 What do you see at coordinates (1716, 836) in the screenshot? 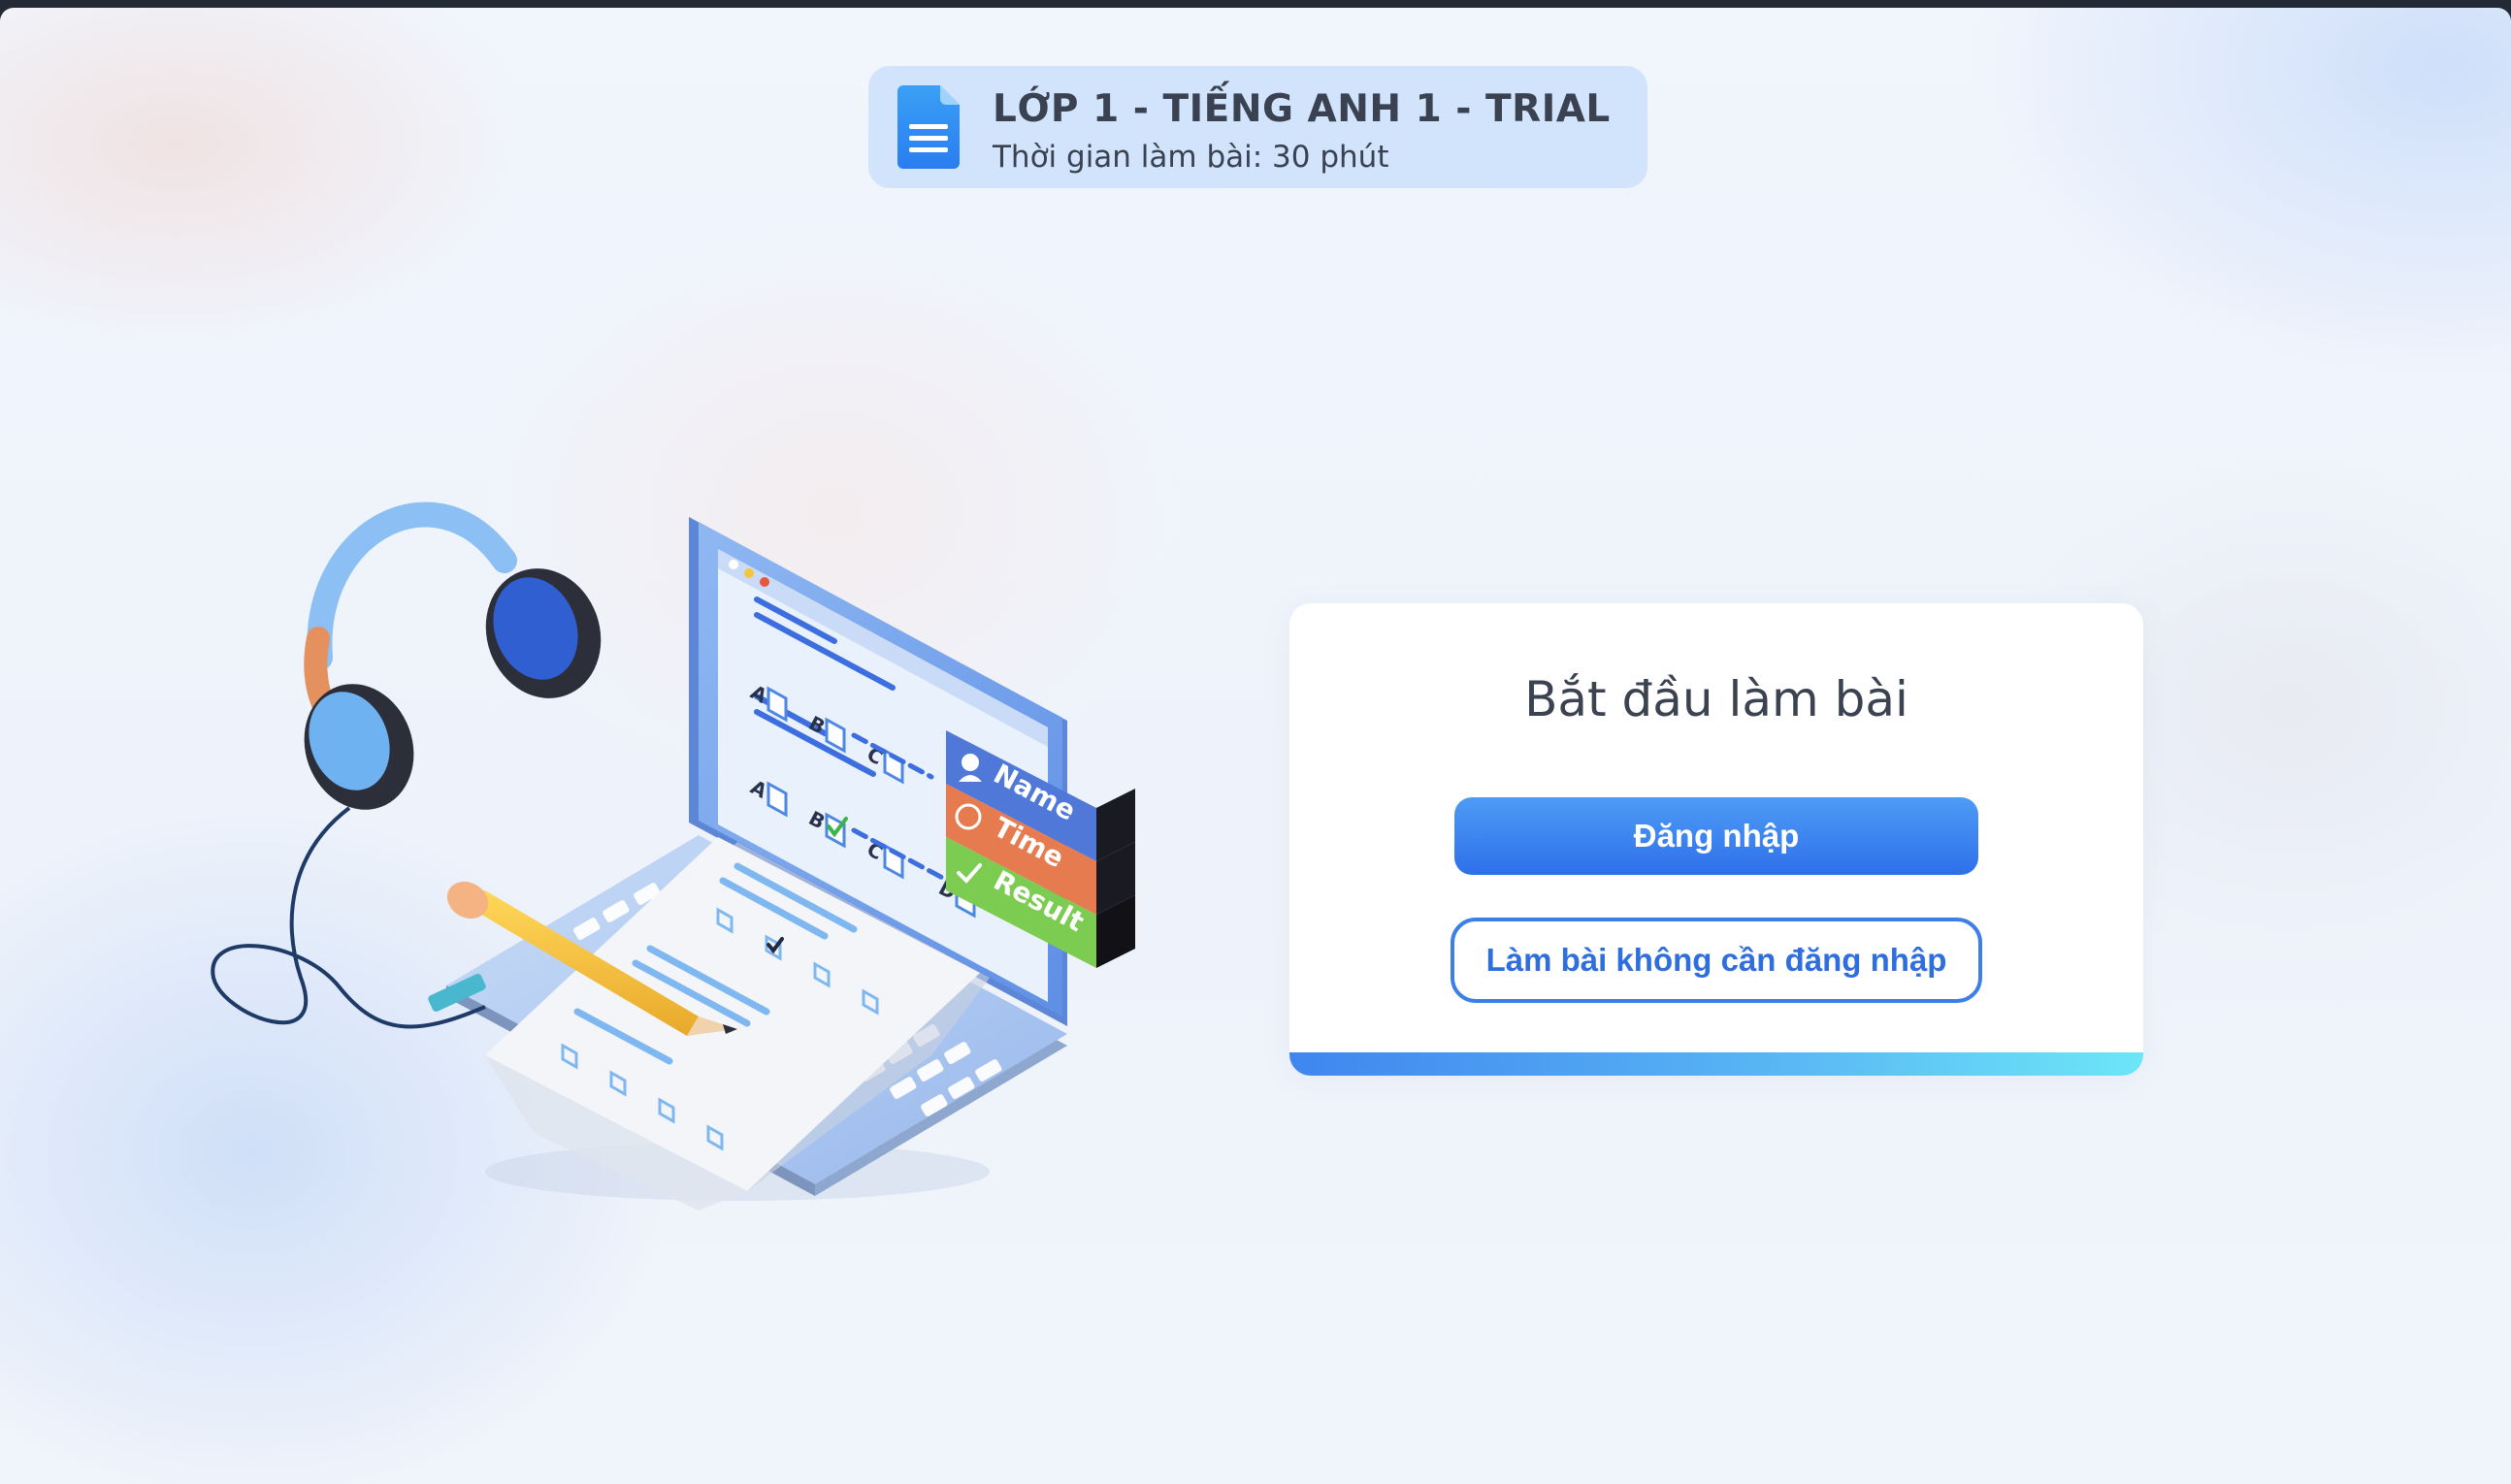
I see `login-button: Đăng nhập` at bounding box center [1716, 836].